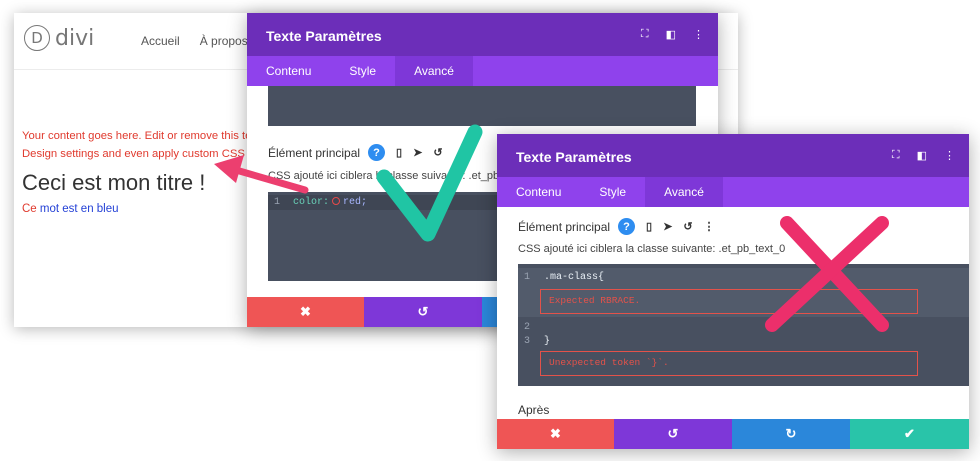 This screenshot has width=980, height=461. I want to click on cross-overlay, so click(827, 274).